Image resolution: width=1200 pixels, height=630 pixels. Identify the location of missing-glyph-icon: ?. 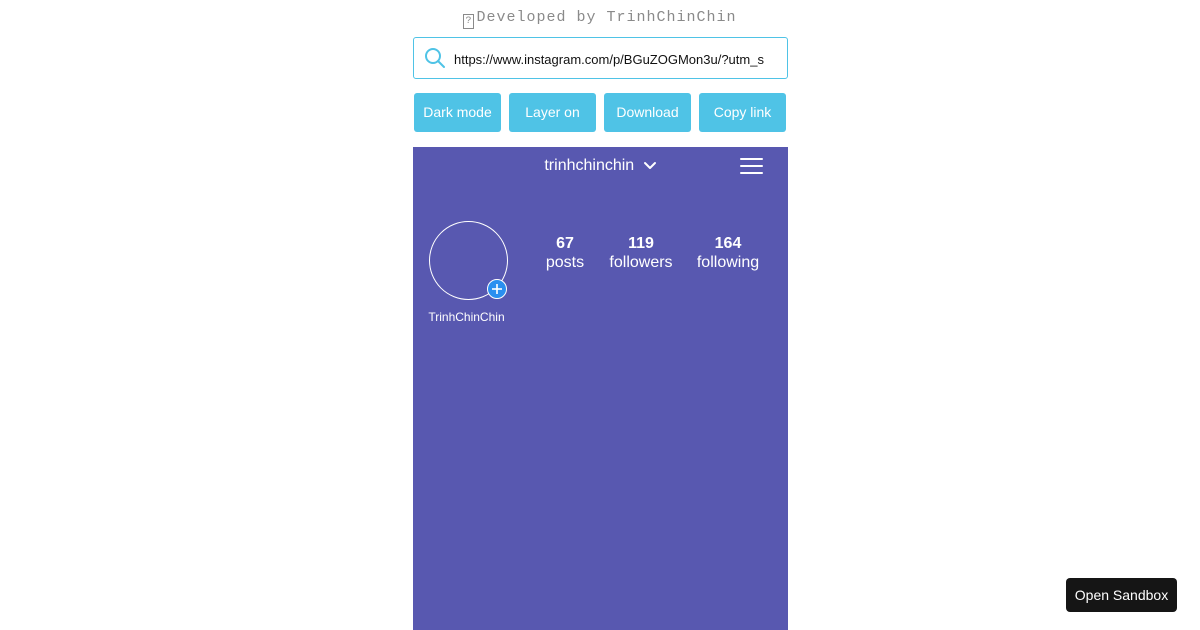
(469, 21).